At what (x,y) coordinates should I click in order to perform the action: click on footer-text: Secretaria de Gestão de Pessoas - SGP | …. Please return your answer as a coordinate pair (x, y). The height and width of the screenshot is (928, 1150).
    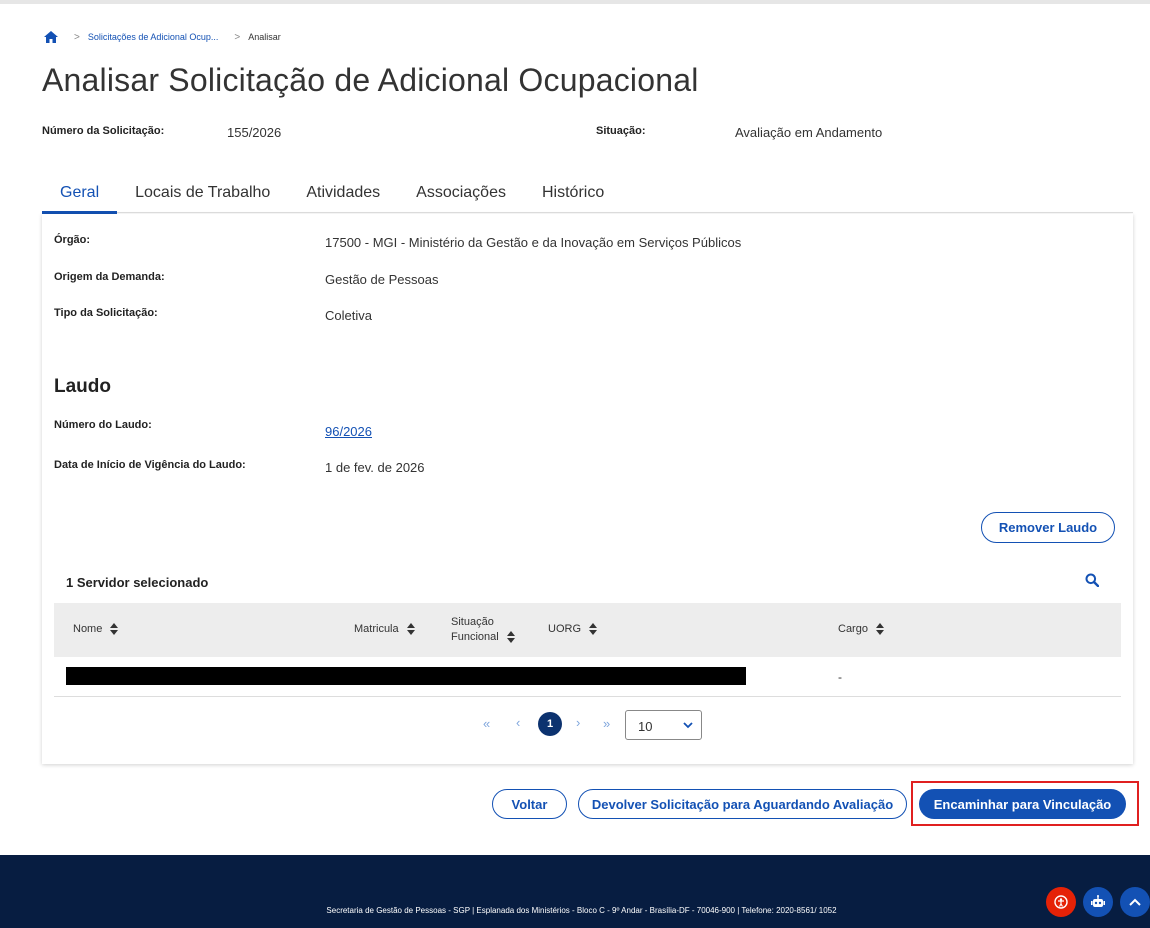
    Looking at the image, I should click on (581, 910).